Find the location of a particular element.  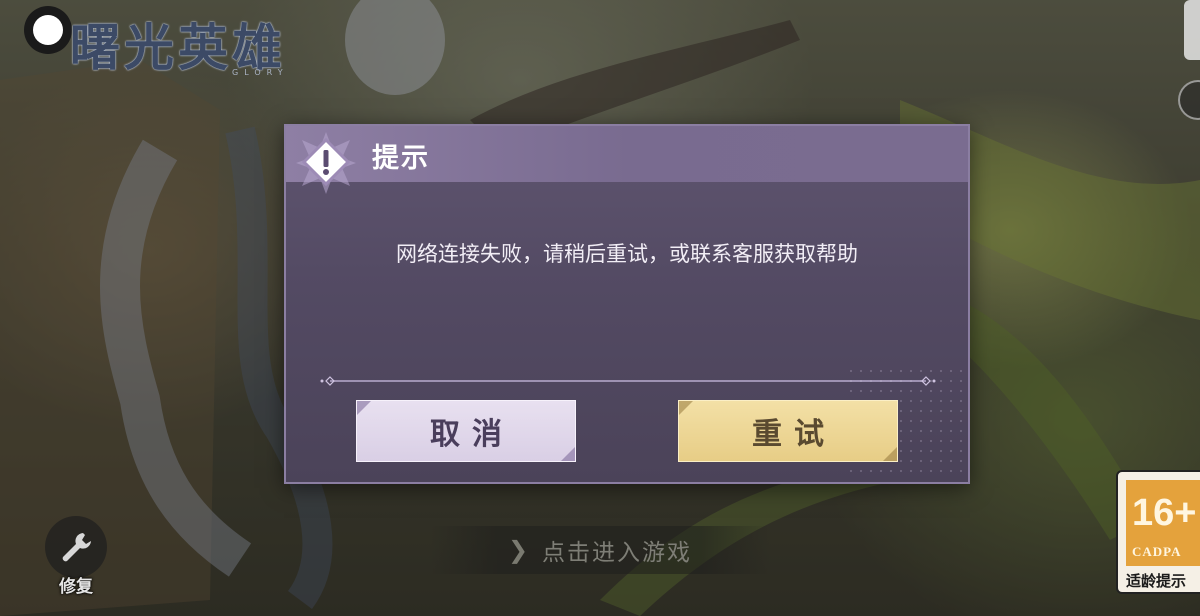

cancel-button-label: 取消 is located at coordinates (472, 434).